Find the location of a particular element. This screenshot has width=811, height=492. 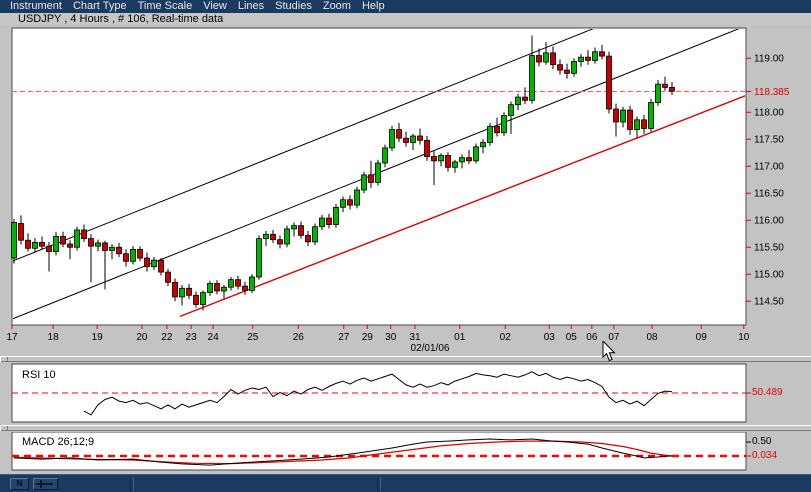

date-tick-label: 01 is located at coordinates (460, 337).